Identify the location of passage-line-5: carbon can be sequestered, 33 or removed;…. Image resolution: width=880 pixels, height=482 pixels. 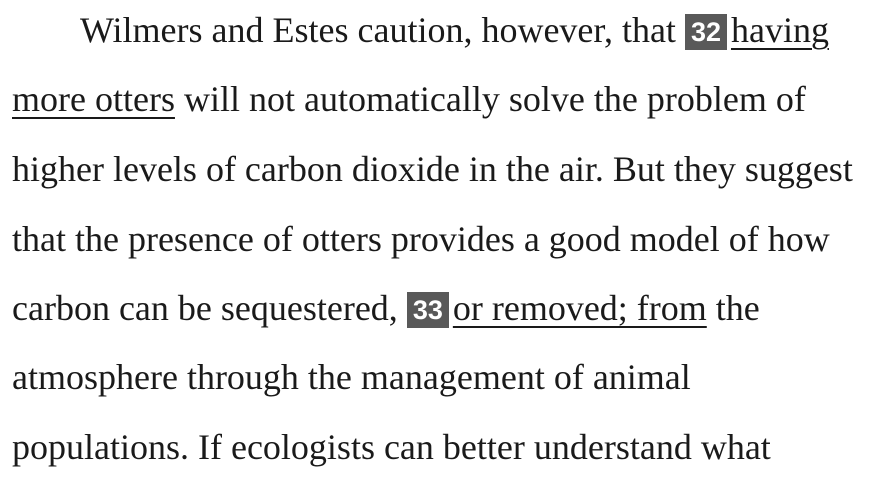
(386, 308).